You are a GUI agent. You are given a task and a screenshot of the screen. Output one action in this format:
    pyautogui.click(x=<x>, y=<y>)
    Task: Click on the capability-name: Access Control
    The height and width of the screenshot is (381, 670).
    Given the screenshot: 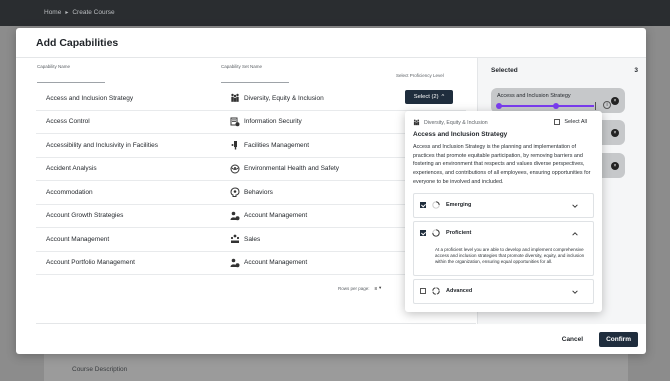 What is the action you would take?
    pyautogui.click(x=68, y=122)
    